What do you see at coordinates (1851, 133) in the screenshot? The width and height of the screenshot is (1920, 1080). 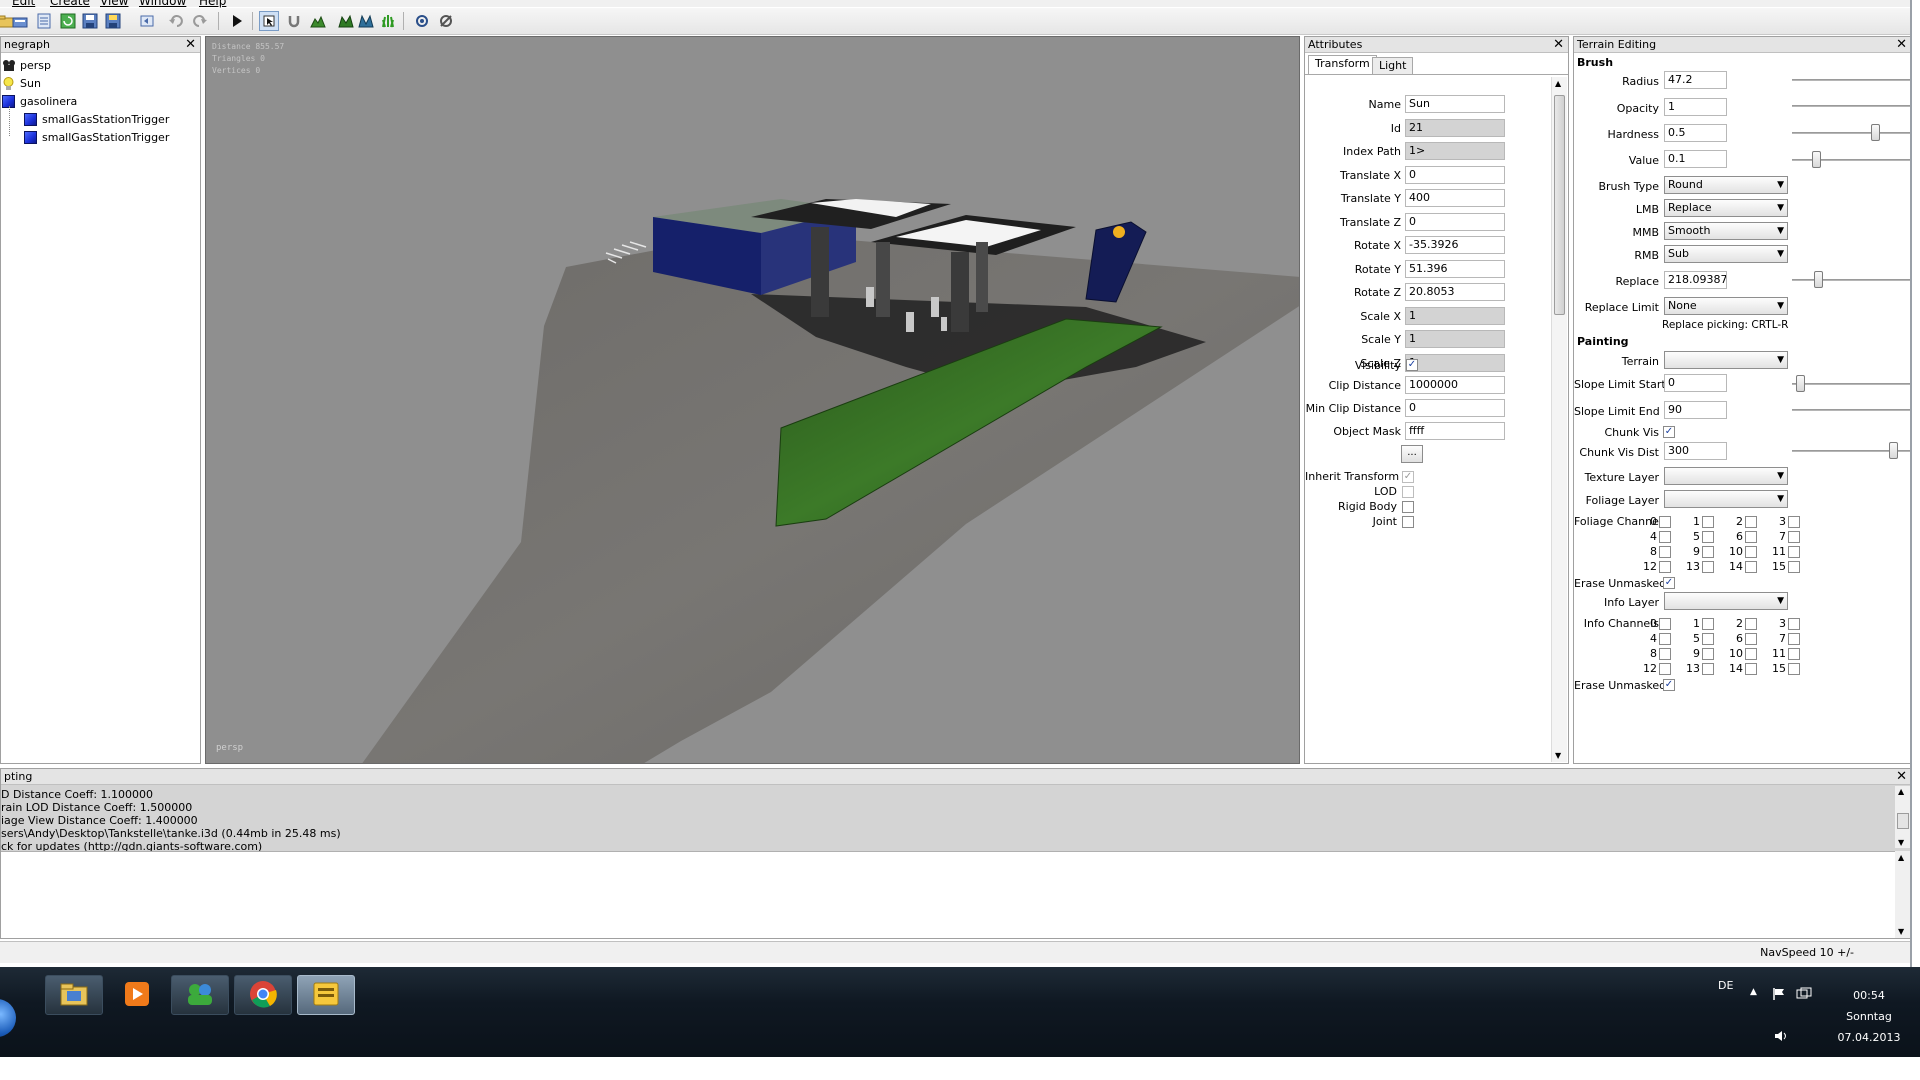 I see `hardness-slider` at bounding box center [1851, 133].